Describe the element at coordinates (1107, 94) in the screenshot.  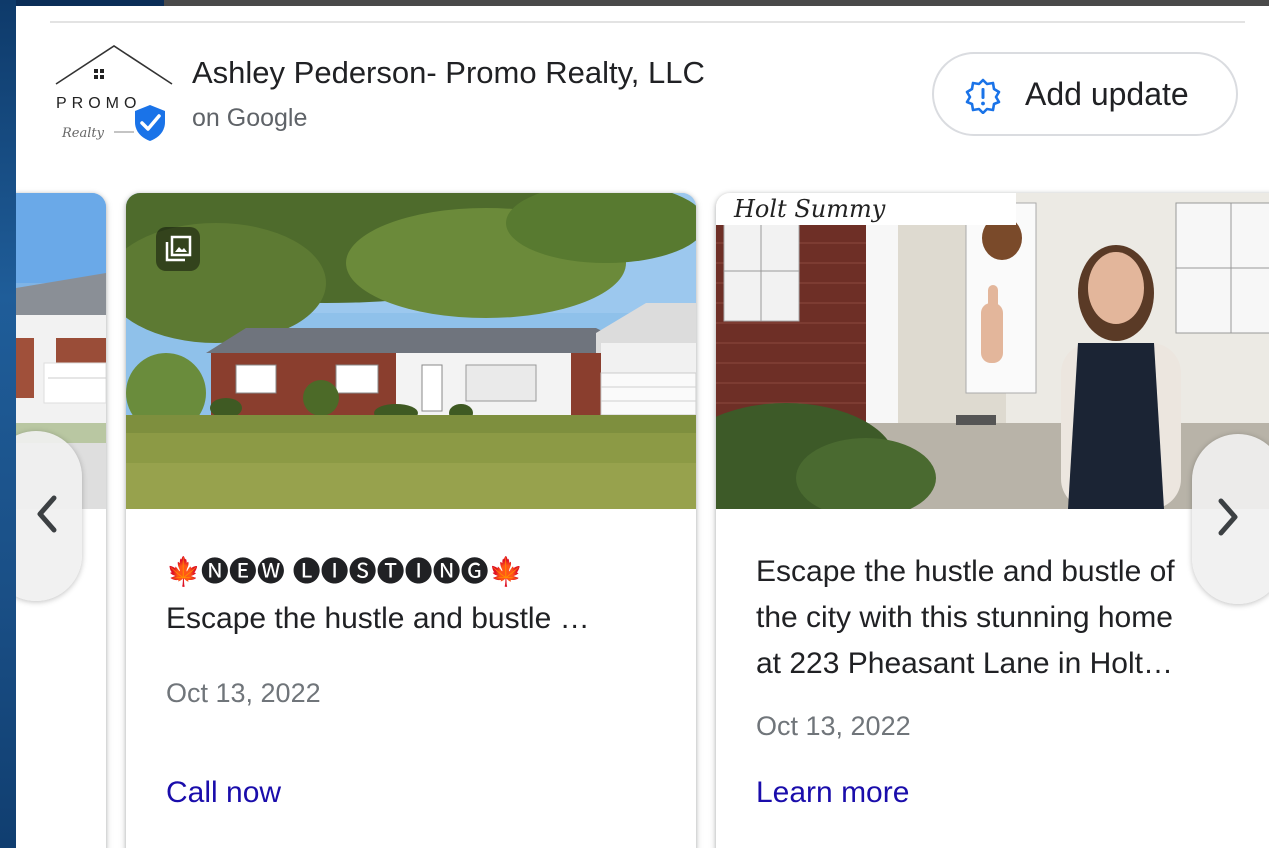
I see `add-update-label: Add update` at that location.